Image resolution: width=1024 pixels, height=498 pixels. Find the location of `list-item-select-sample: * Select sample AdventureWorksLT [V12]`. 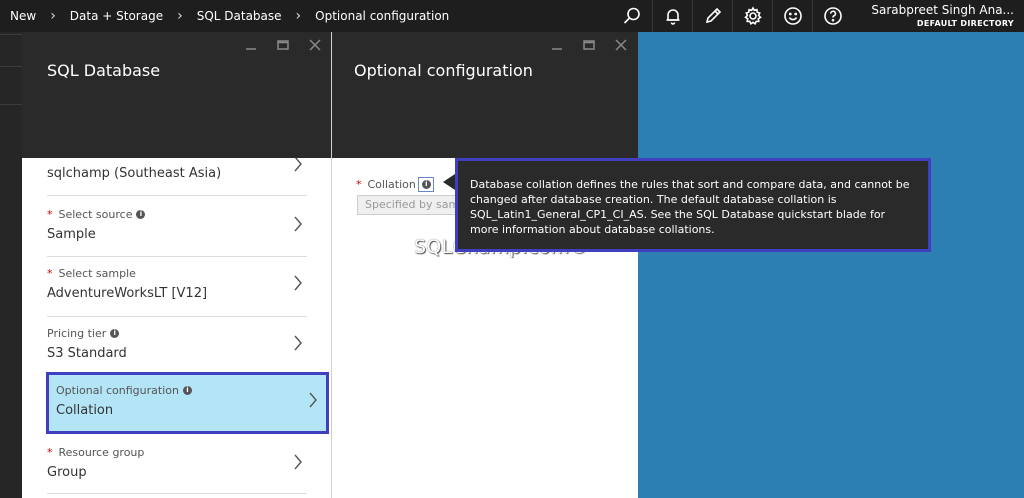

list-item-select-sample: * Select sample AdventureWorksLT [V12] is located at coordinates (177, 287).